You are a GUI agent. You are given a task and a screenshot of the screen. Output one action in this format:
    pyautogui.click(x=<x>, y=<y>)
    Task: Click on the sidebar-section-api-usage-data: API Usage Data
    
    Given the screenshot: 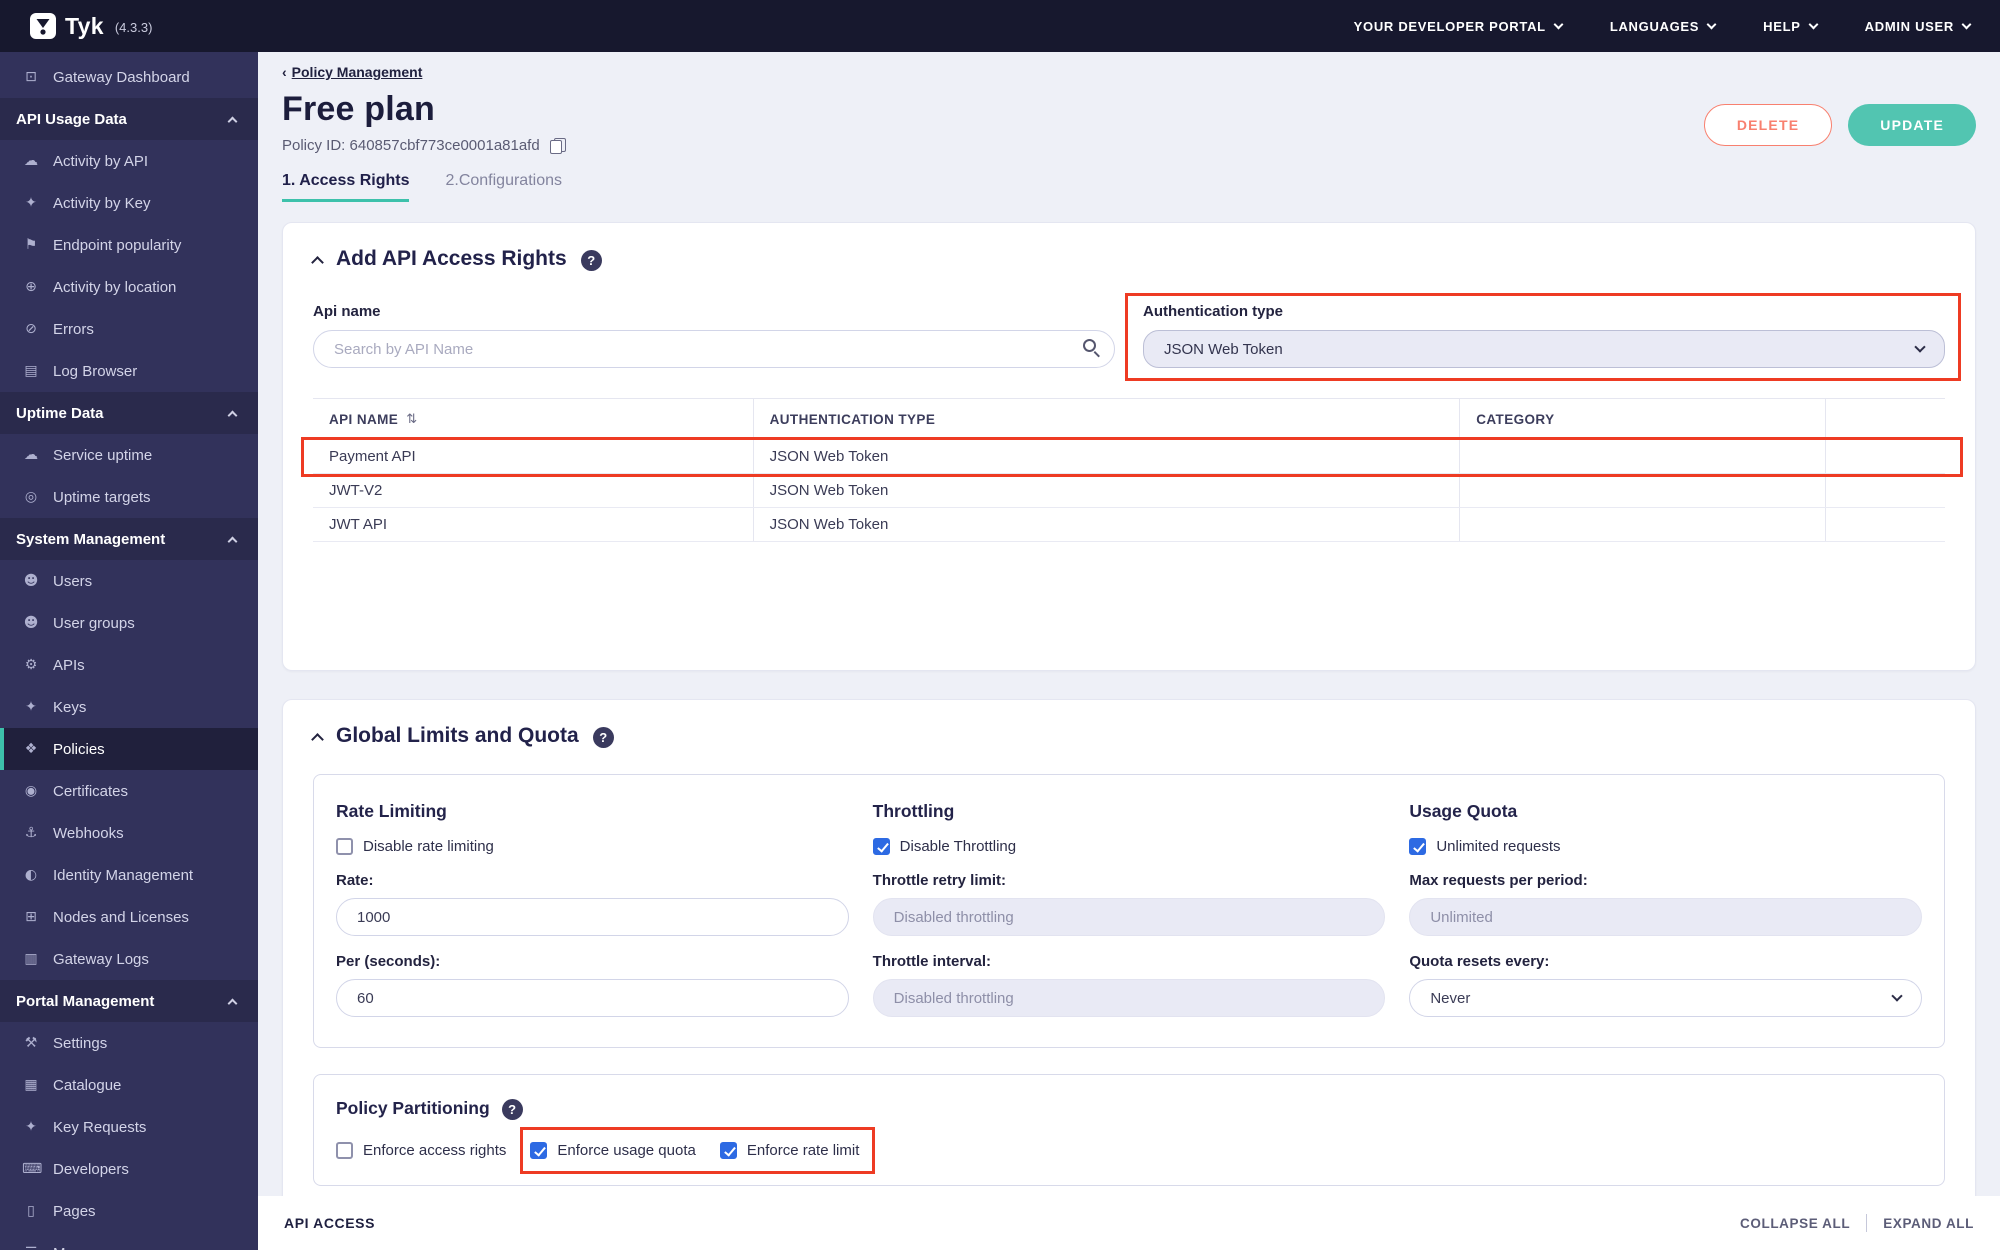 What is the action you would take?
    pyautogui.click(x=129, y=119)
    